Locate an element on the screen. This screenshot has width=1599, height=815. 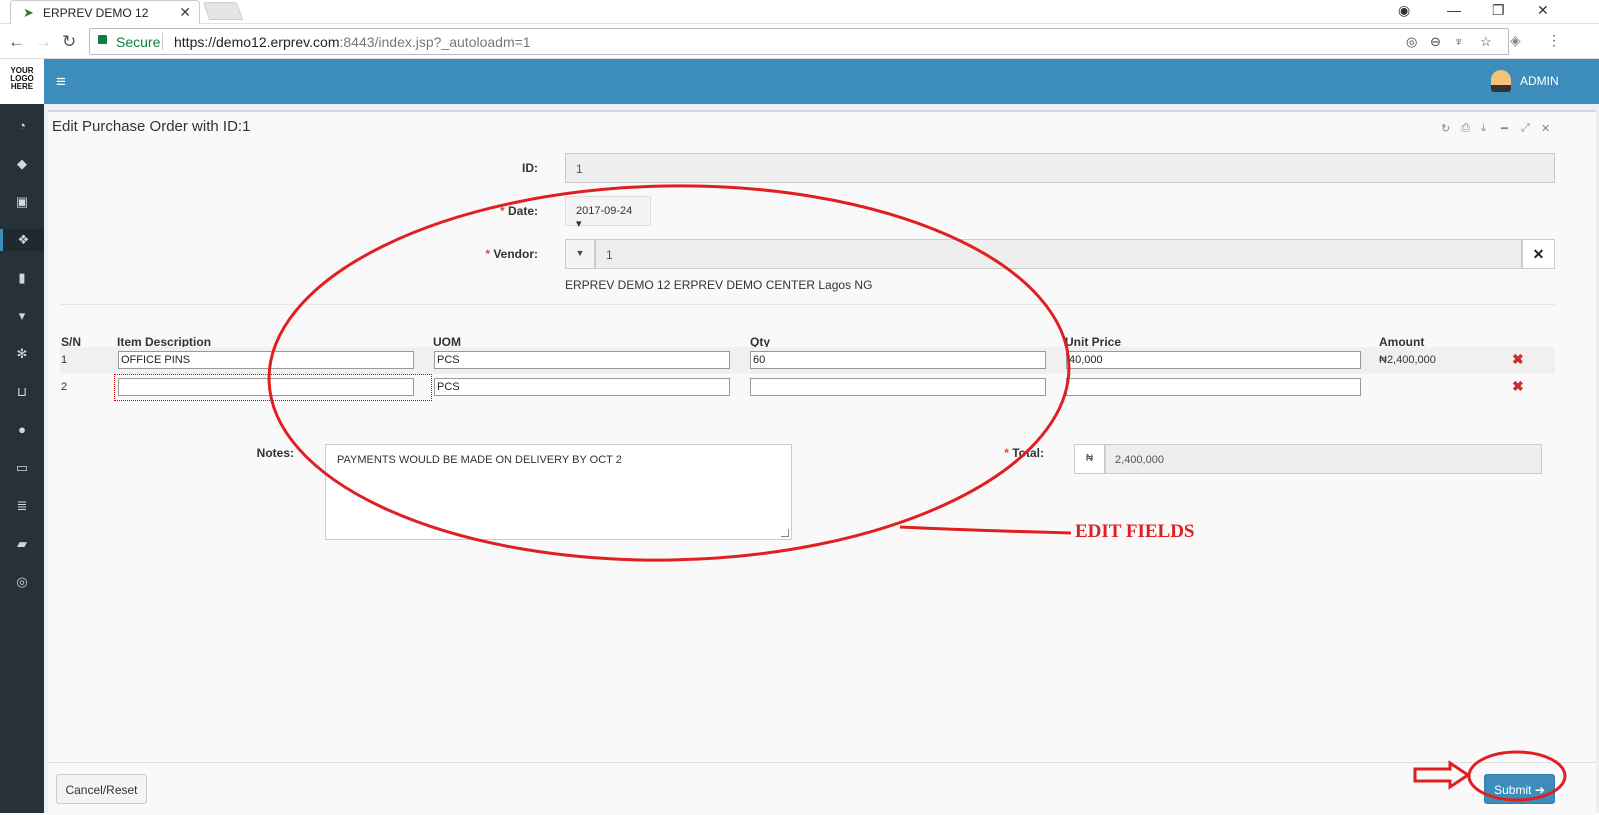
new-tab-button is located at coordinates (223, 11).